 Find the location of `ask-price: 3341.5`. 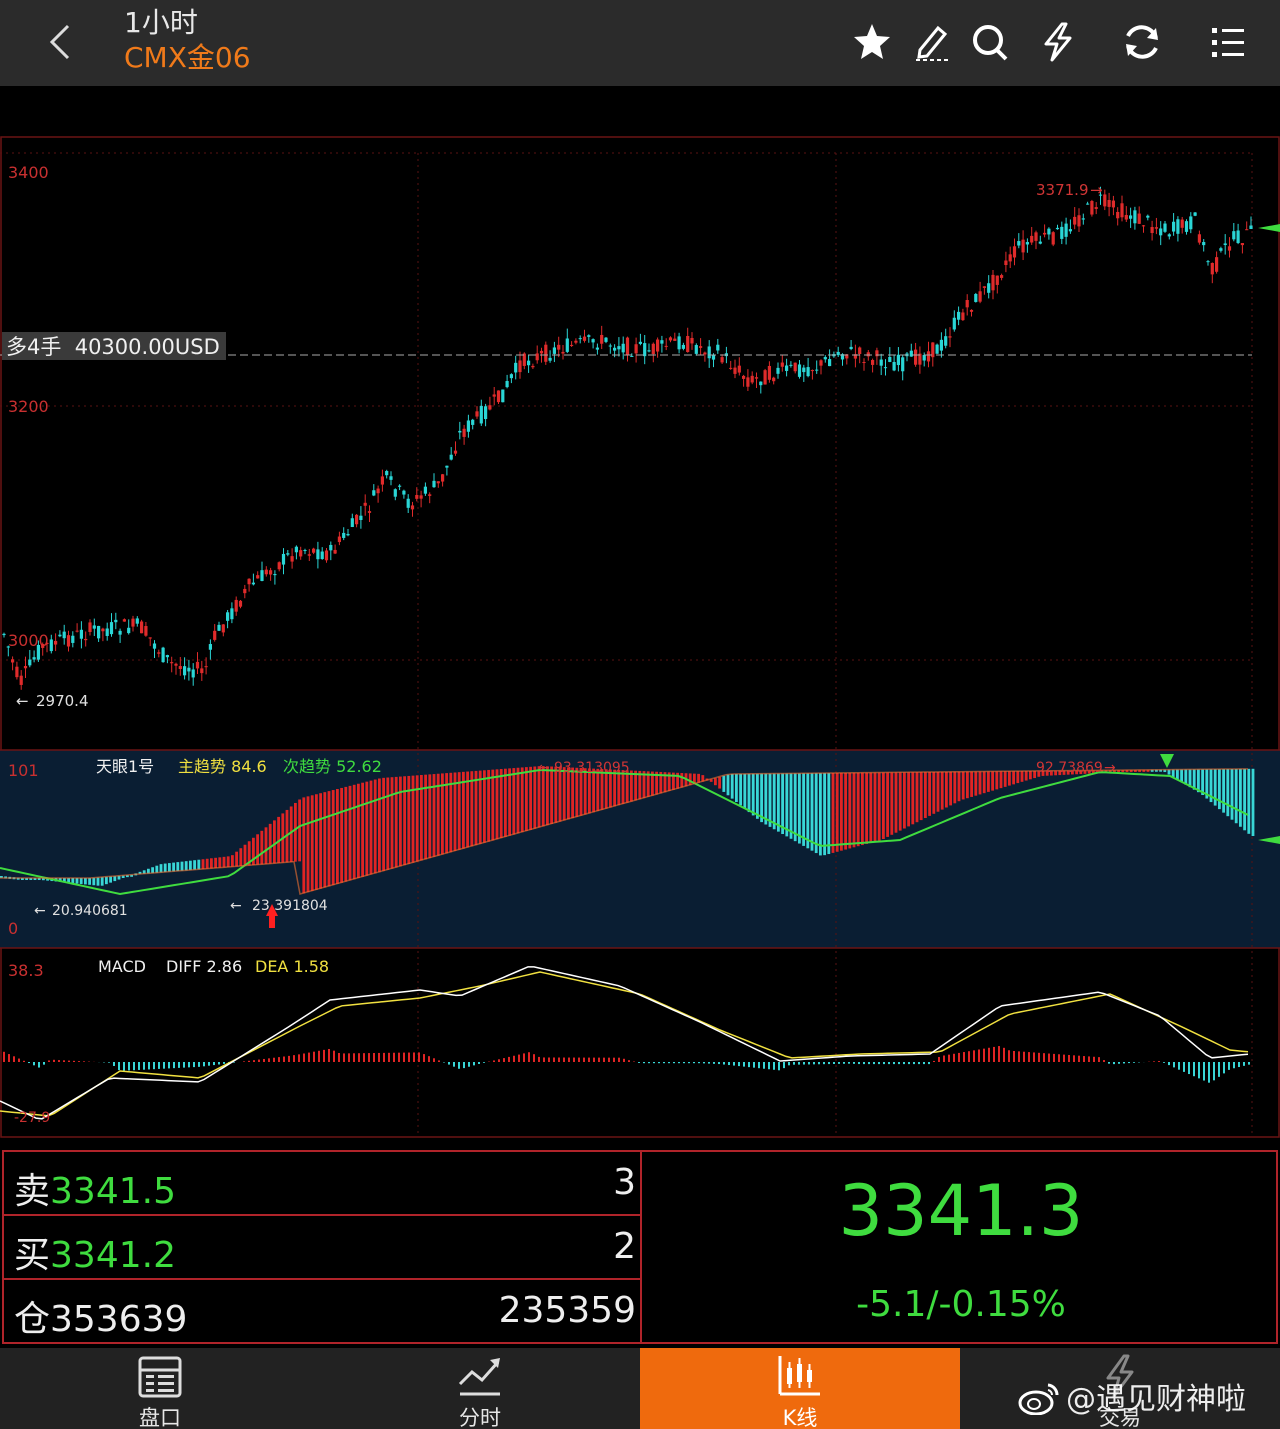

ask-price: 3341.5 is located at coordinates (113, 1191).